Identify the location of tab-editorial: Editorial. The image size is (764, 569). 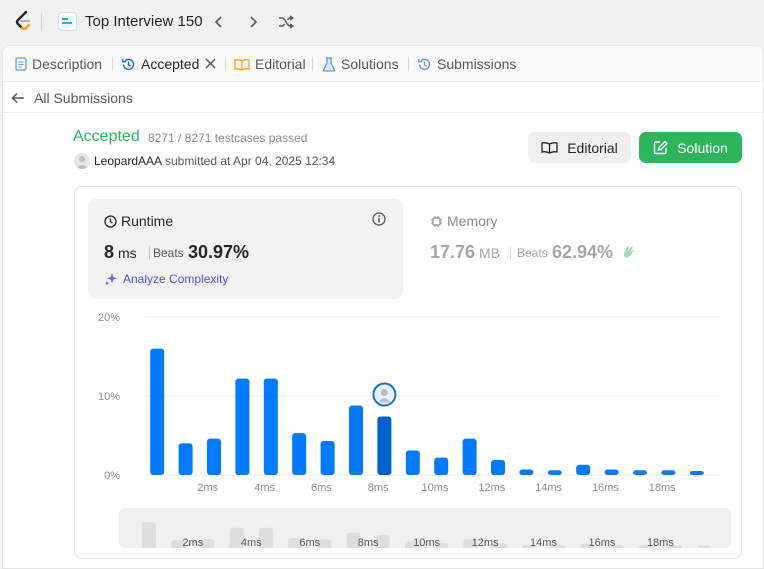
(270, 64).